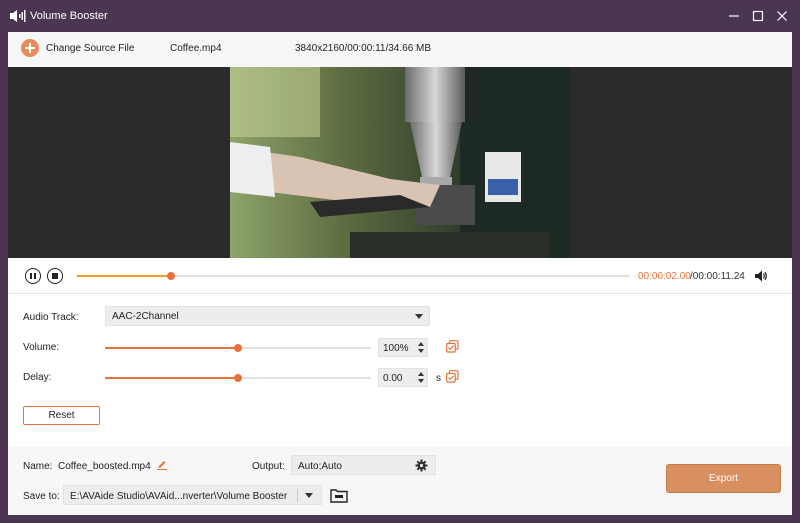 Image resolution: width=800 pixels, height=523 pixels. I want to click on volume-stepper: 100%, so click(403, 347).